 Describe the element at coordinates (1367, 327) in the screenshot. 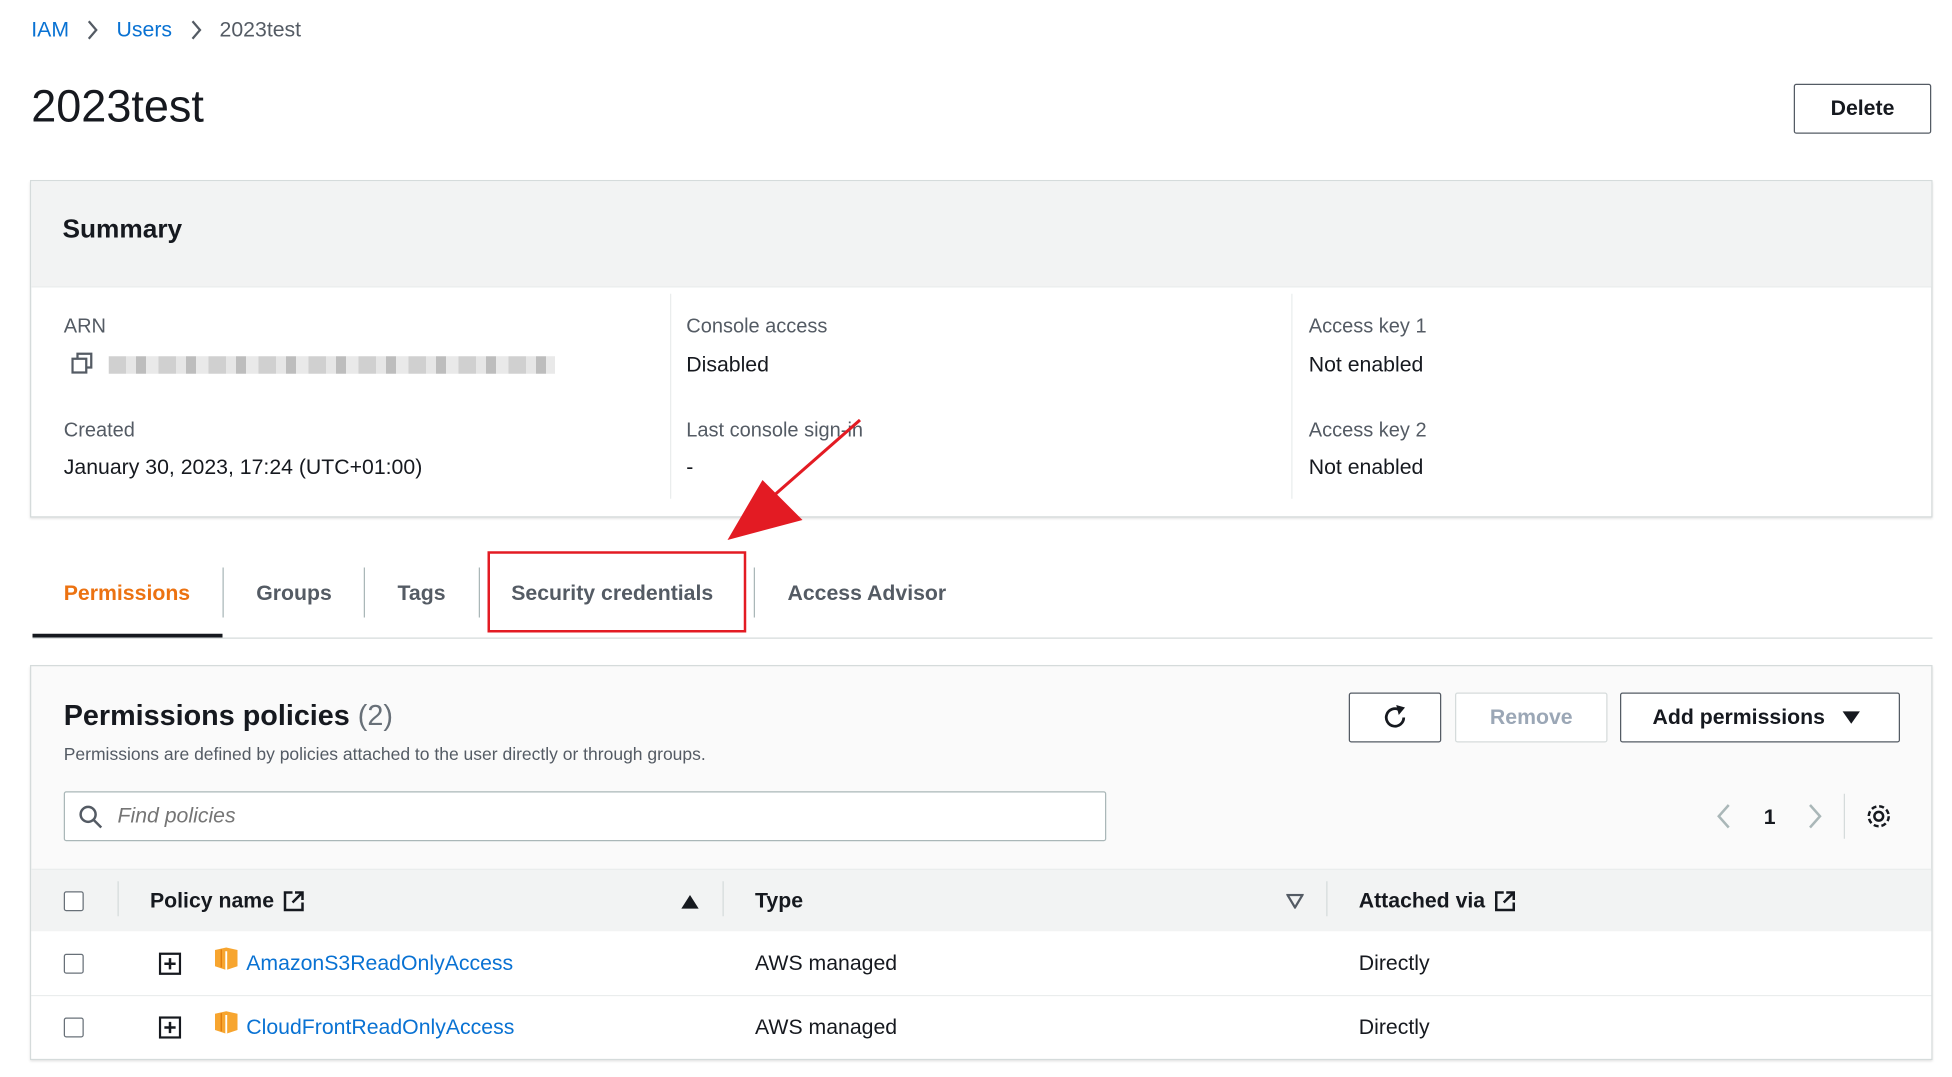

I see `access-key1-label: Access key 1` at that location.